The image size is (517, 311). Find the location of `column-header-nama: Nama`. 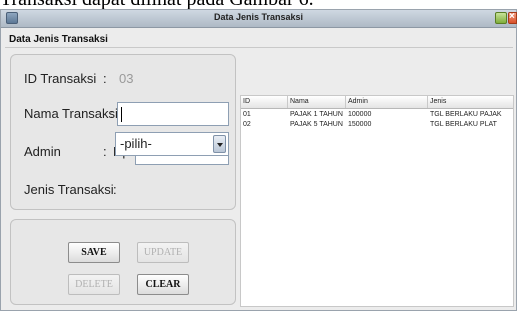

column-header-nama: Nama is located at coordinates (317, 102).